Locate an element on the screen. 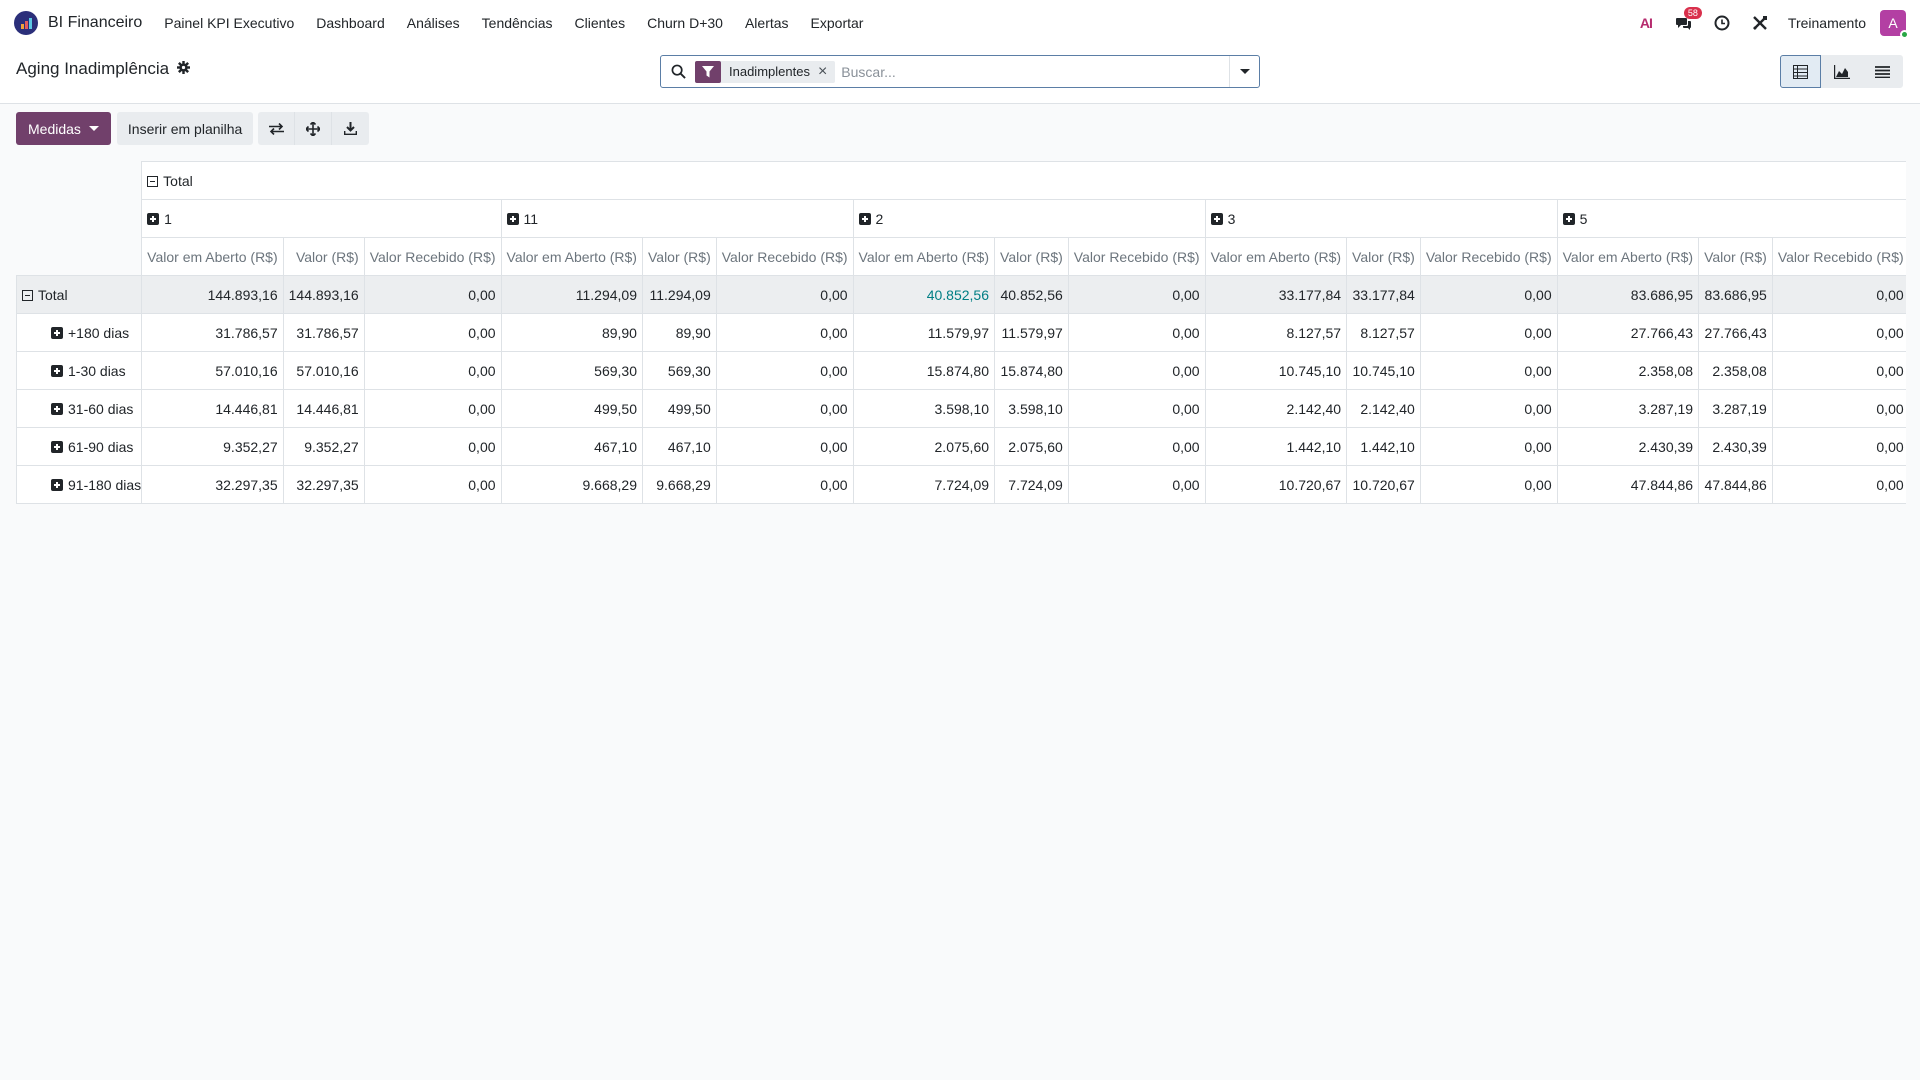  ai-icon: AI is located at coordinates (1646, 23).